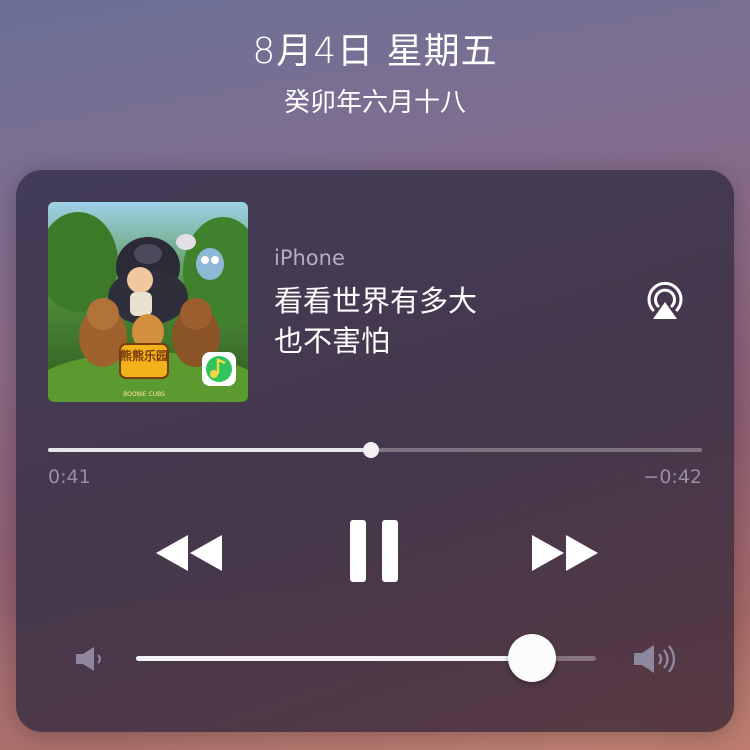  I want to click on volume-high-icon, so click(658, 661).